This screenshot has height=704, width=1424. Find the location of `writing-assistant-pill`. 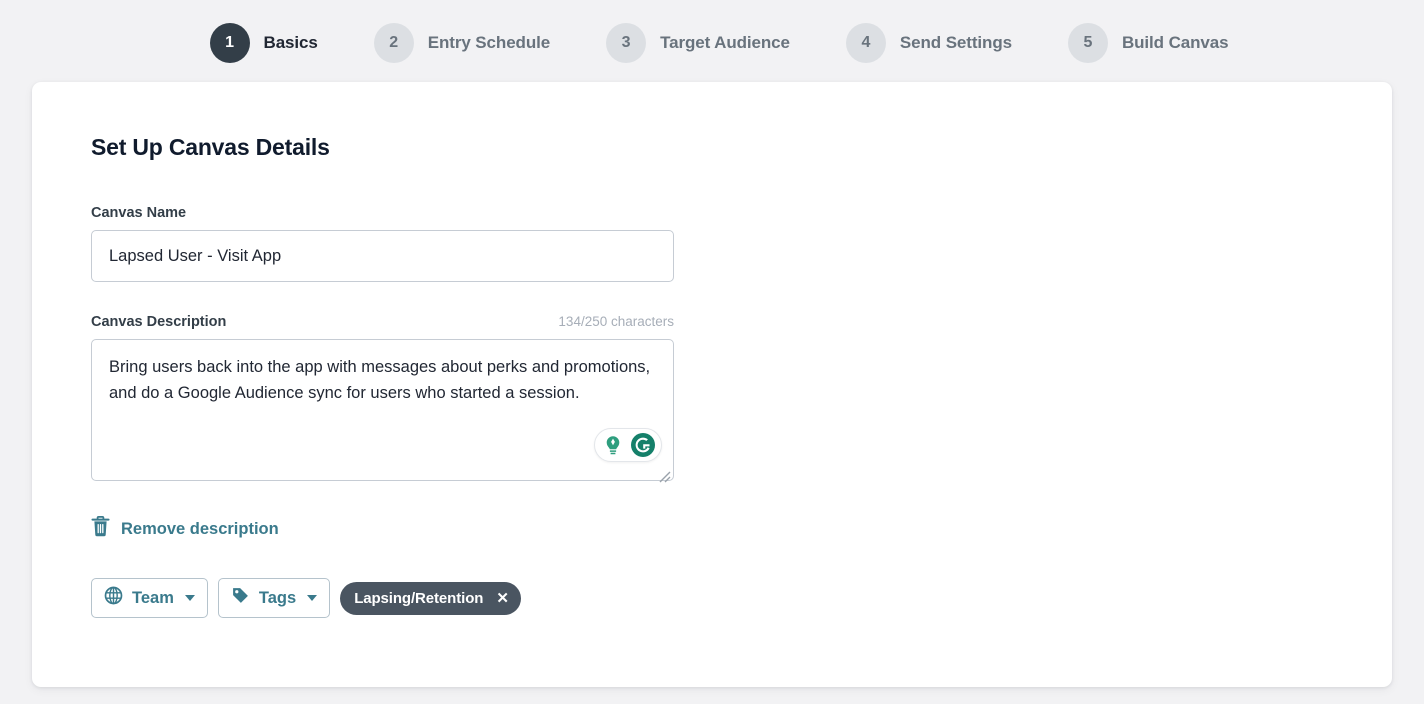

writing-assistant-pill is located at coordinates (628, 445).